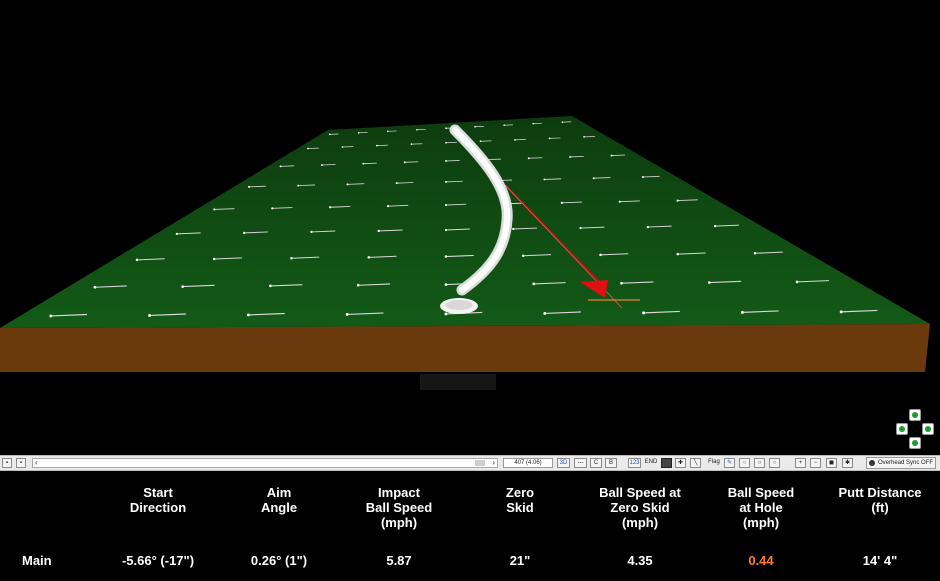 Image resolution: width=940 pixels, height=581 pixels. Describe the element at coordinates (563, 463) in the screenshot. I see `3d-button: 3D` at that location.